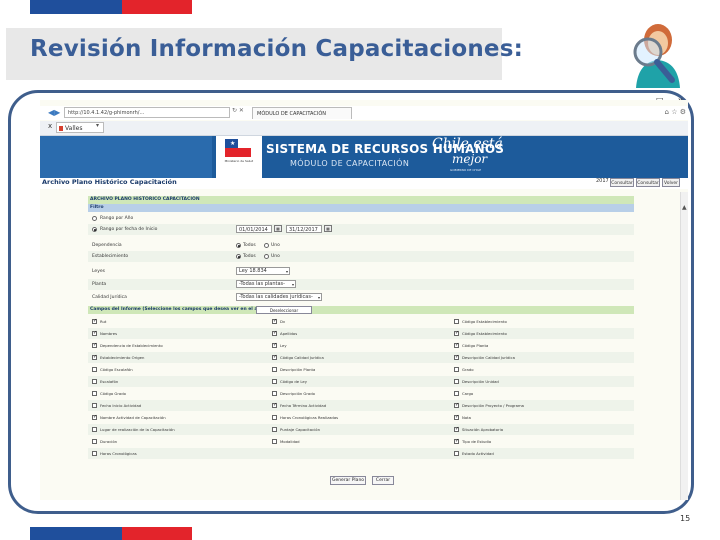  Describe the element at coordinates (300, 429) in the screenshot. I see `field-checkbox-label: Puntaje Capacitación` at that location.